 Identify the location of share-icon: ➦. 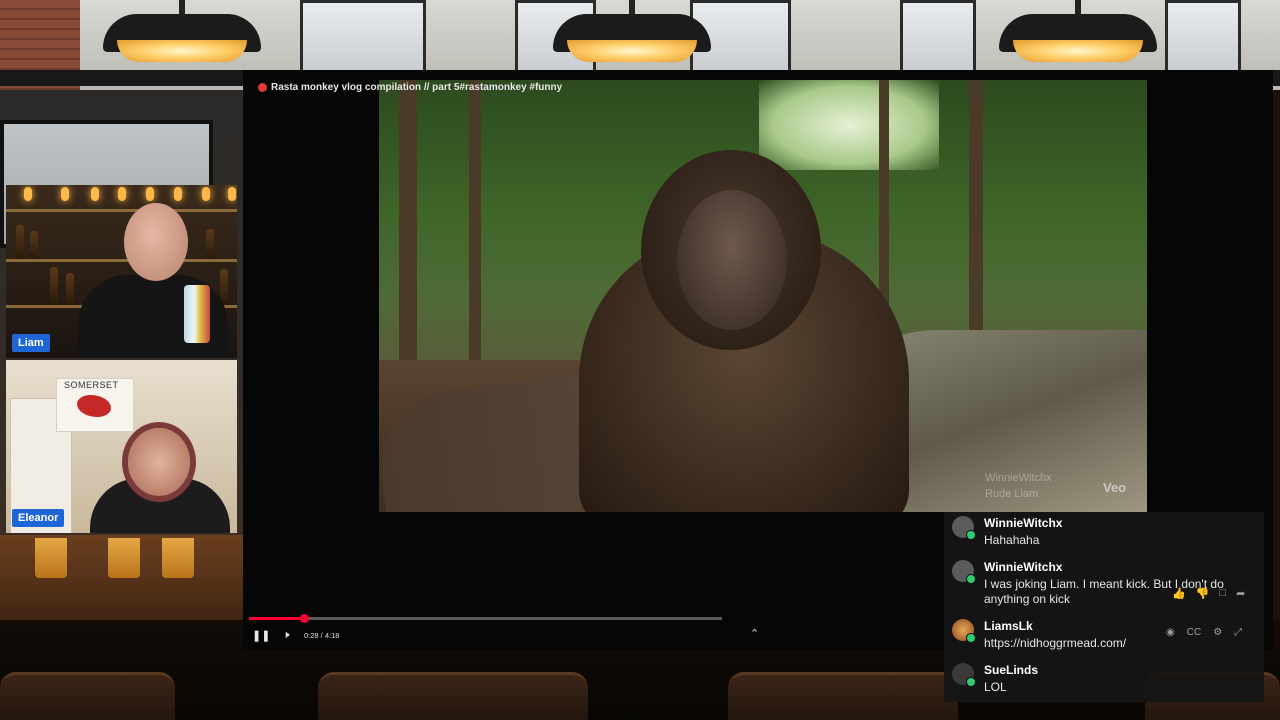
(1240, 593).